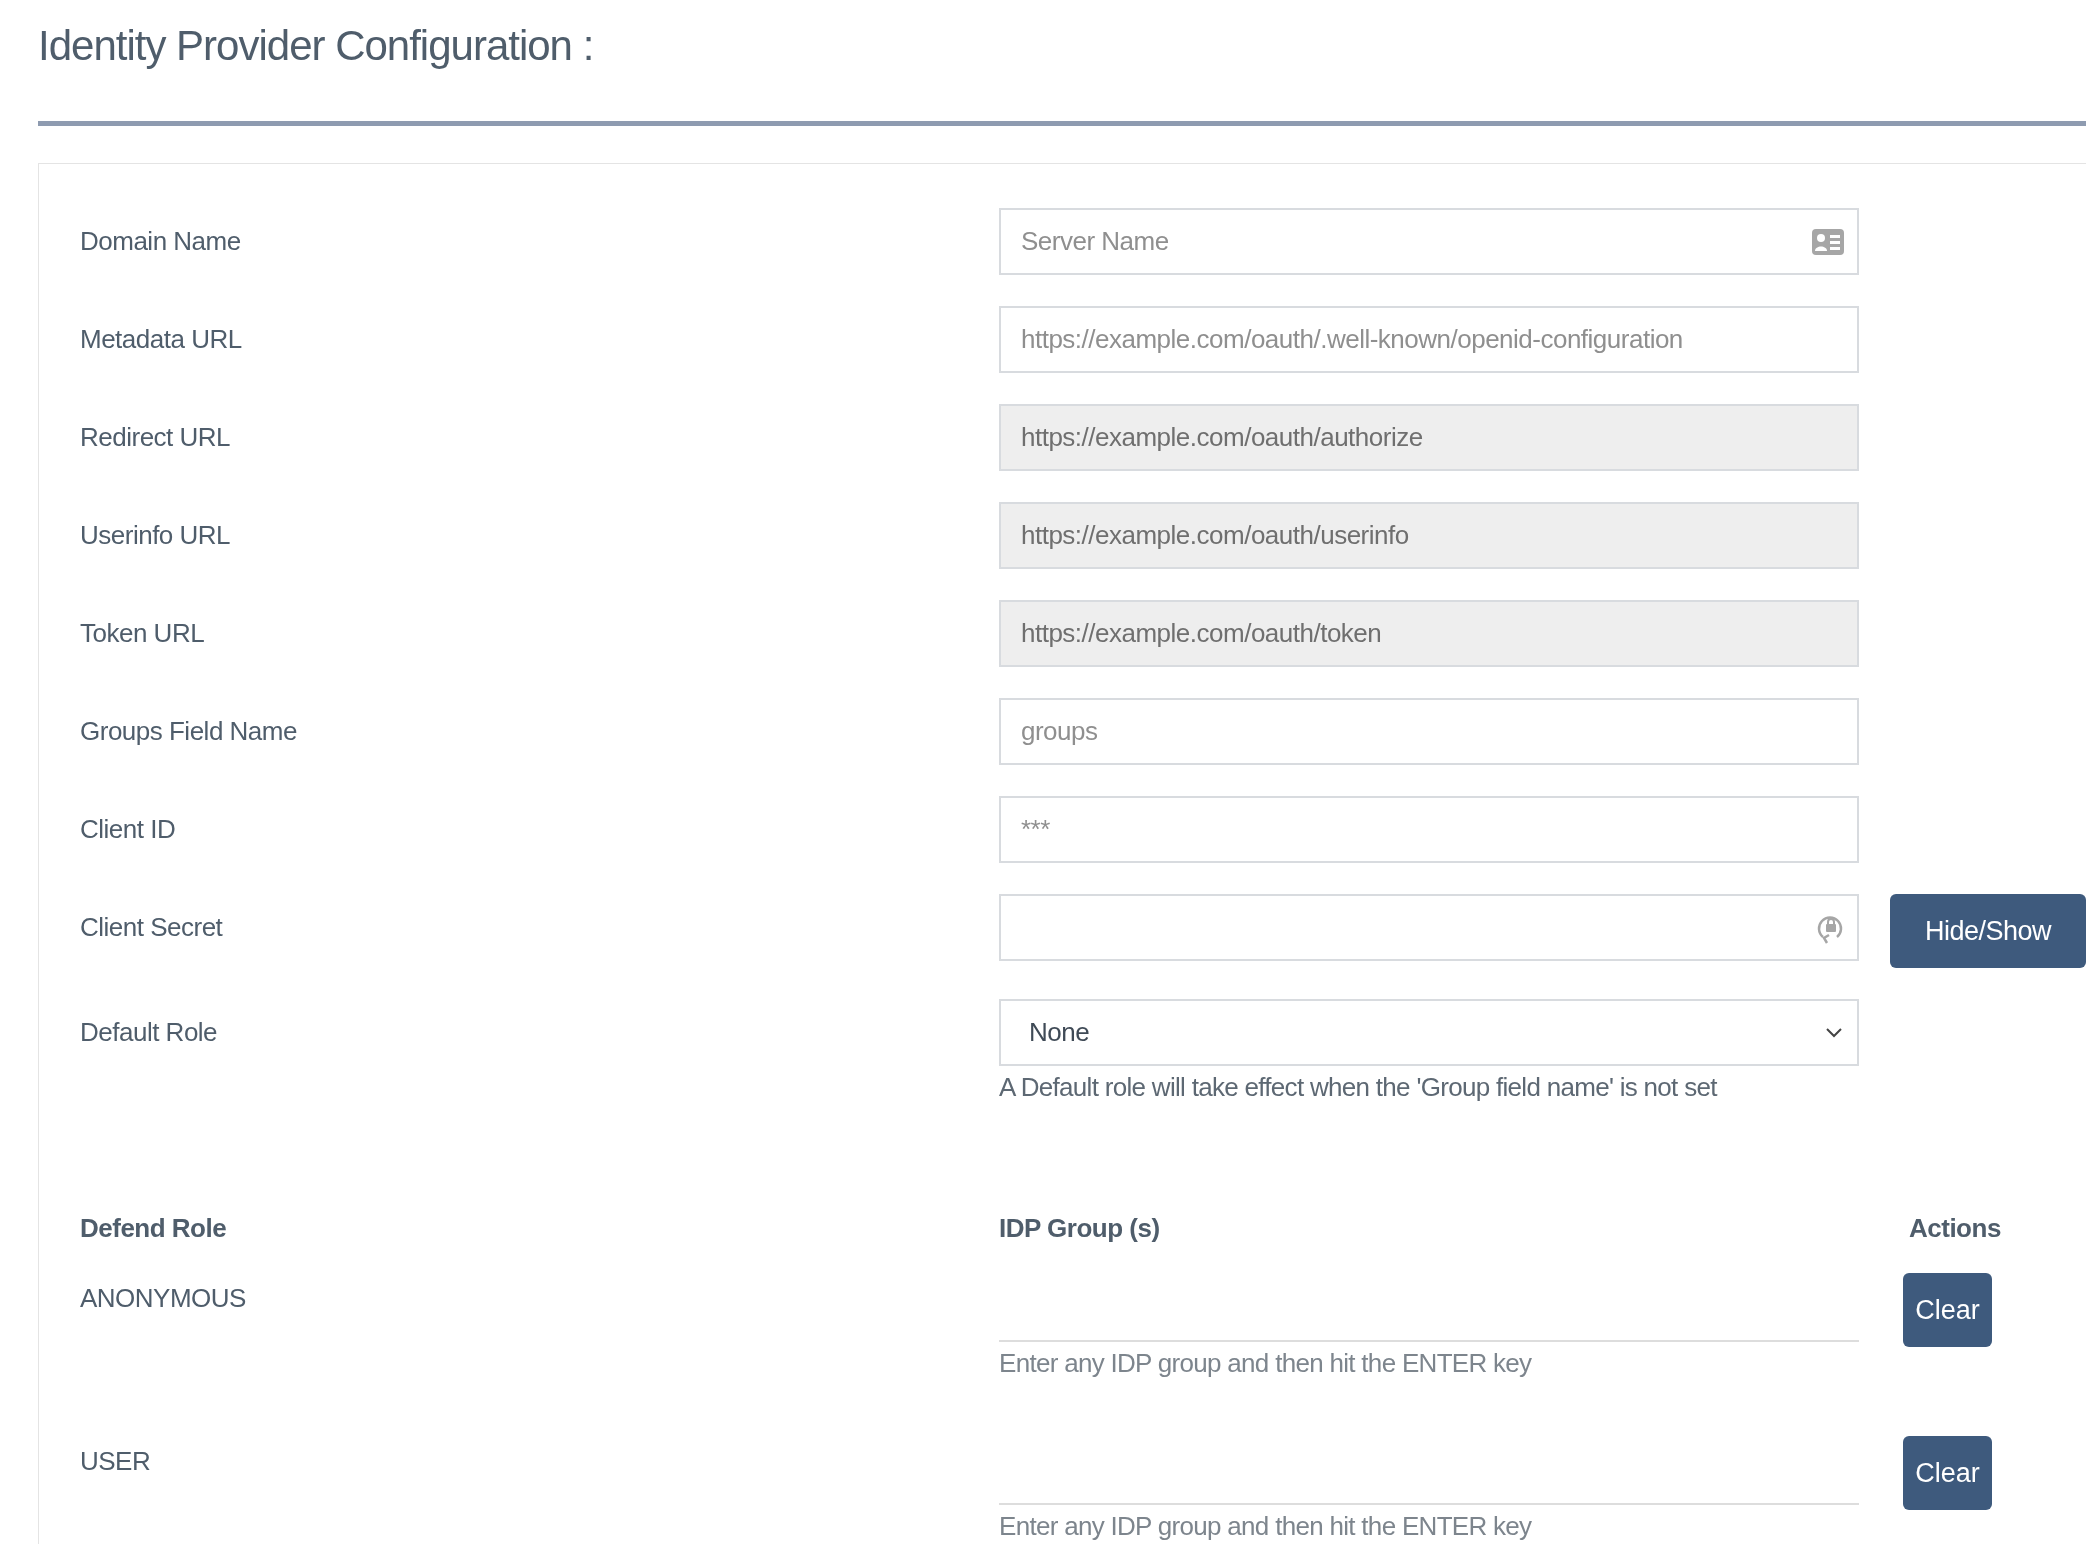 The width and height of the screenshot is (2086, 1544). I want to click on caret-icon, so click(1834, 1032).